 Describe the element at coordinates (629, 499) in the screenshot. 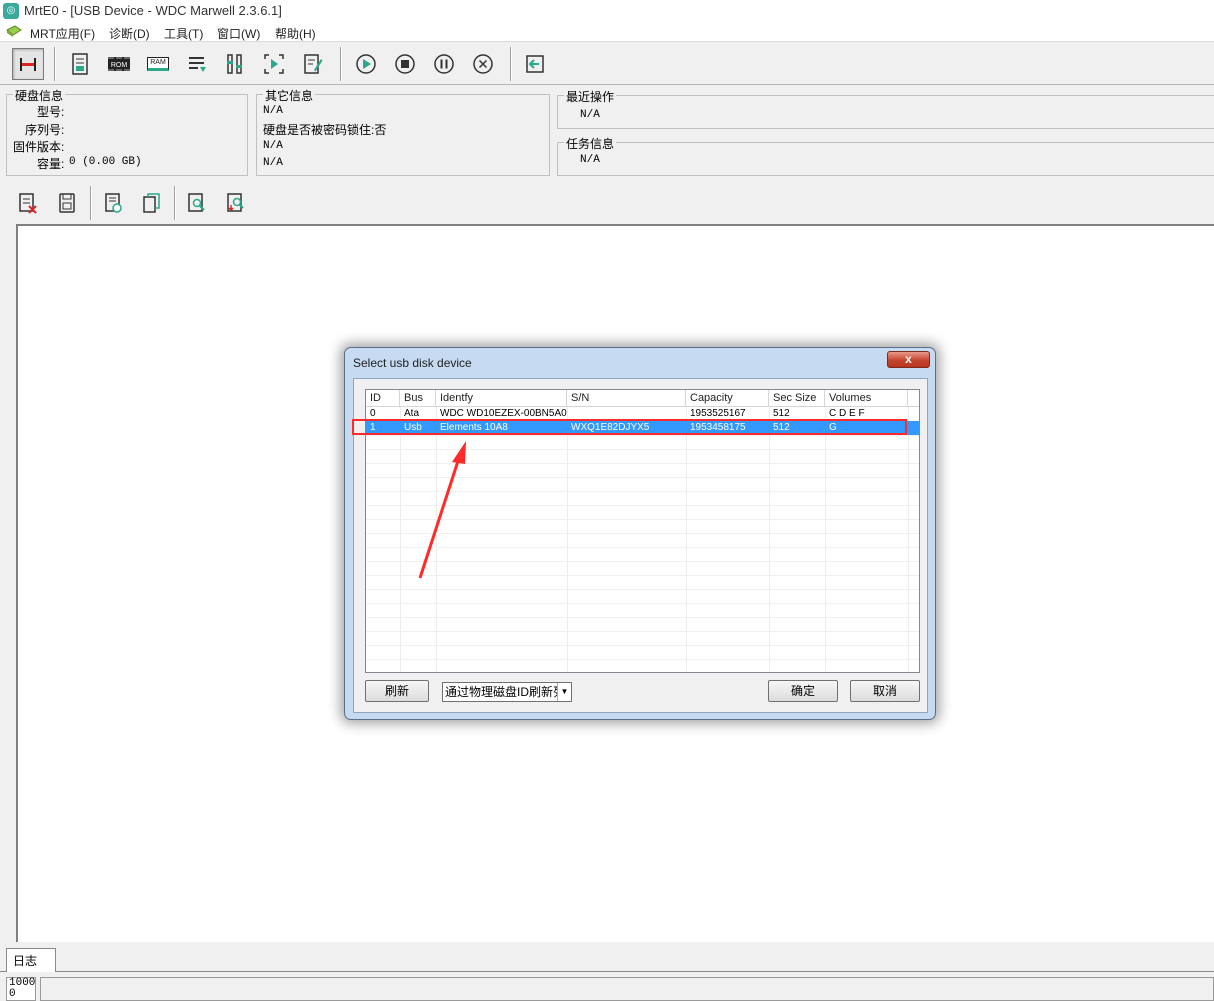

I see `annotation-overlay` at that location.